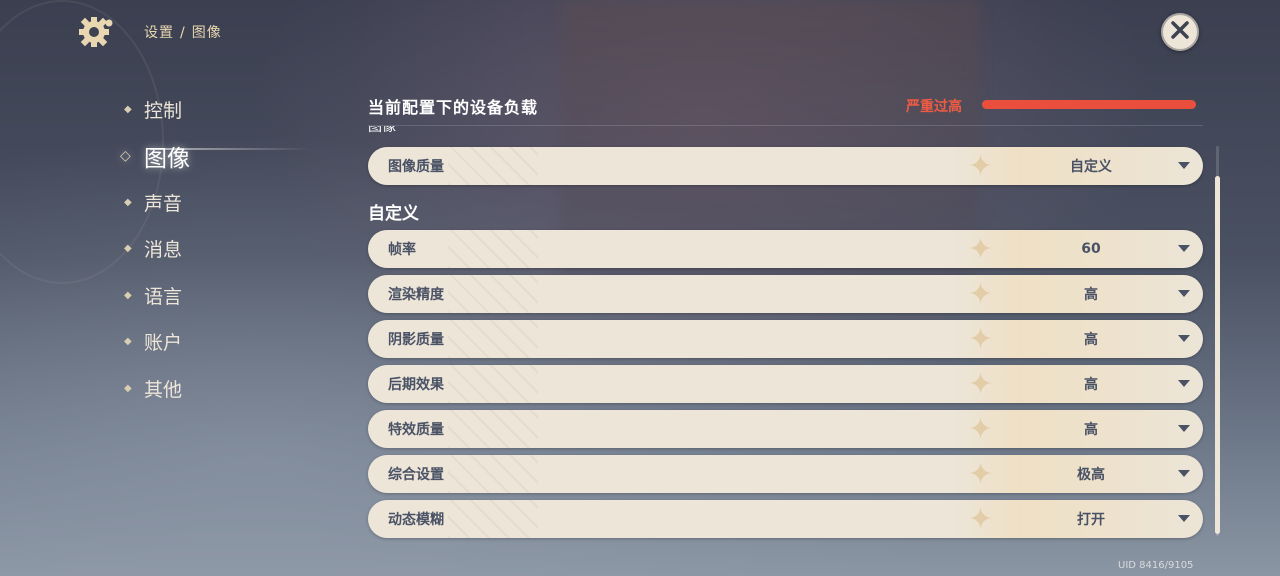 The width and height of the screenshot is (1280, 576). I want to click on breadcrumb-page: 图像, so click(206, 33).